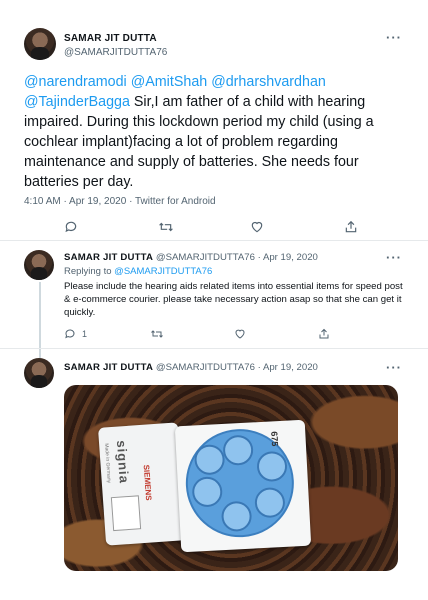 The width and height of the screenshot is (428, 600). What do you see at coordinates (122, 462) in the screenshot?
I see `pack-brand: signia` at bounding box center [122, 462].